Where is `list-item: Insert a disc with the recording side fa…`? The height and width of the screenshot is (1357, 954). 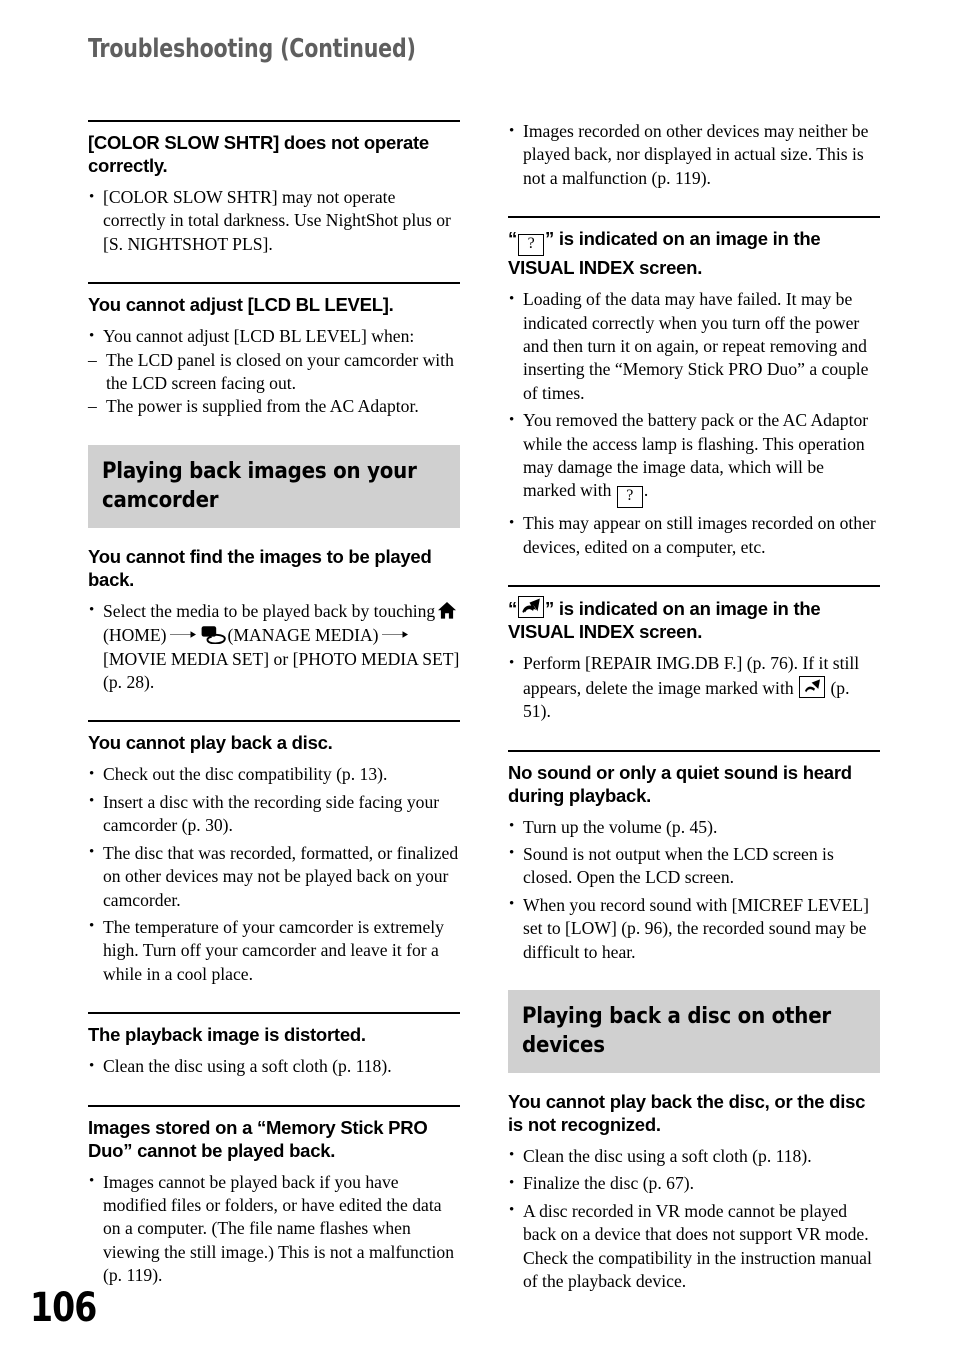 list-item: Insert a disc with the recording side fa… is located at coordinates (274, 814).